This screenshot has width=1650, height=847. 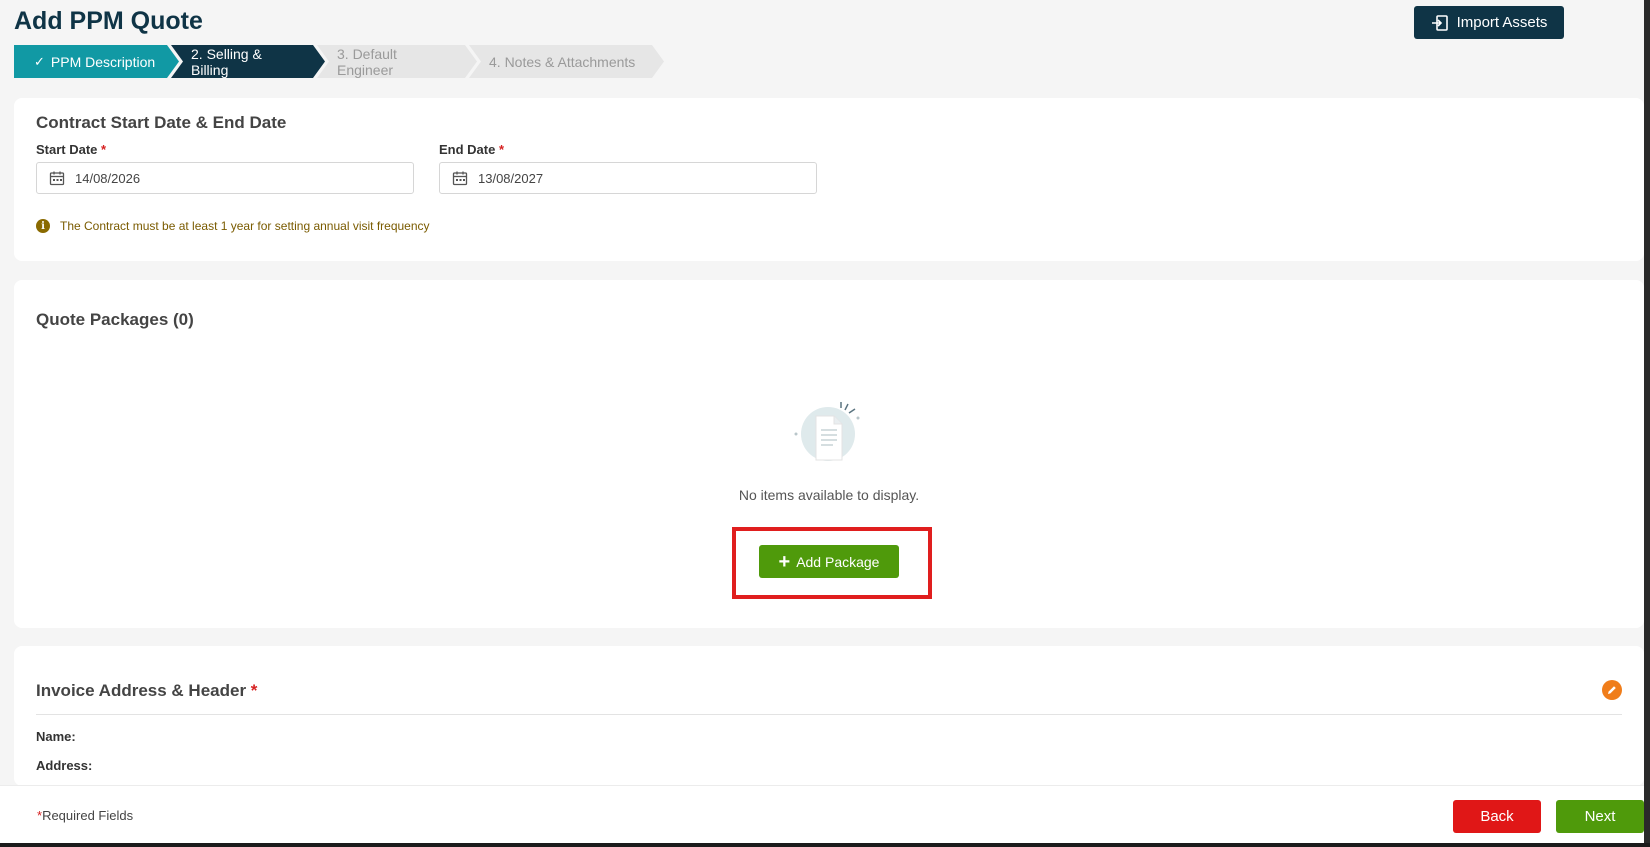 What do you see at coordinates (467, 149) in the screenshot?
I see `end-date-label-text: End Date` at bounding box center [467, 149].